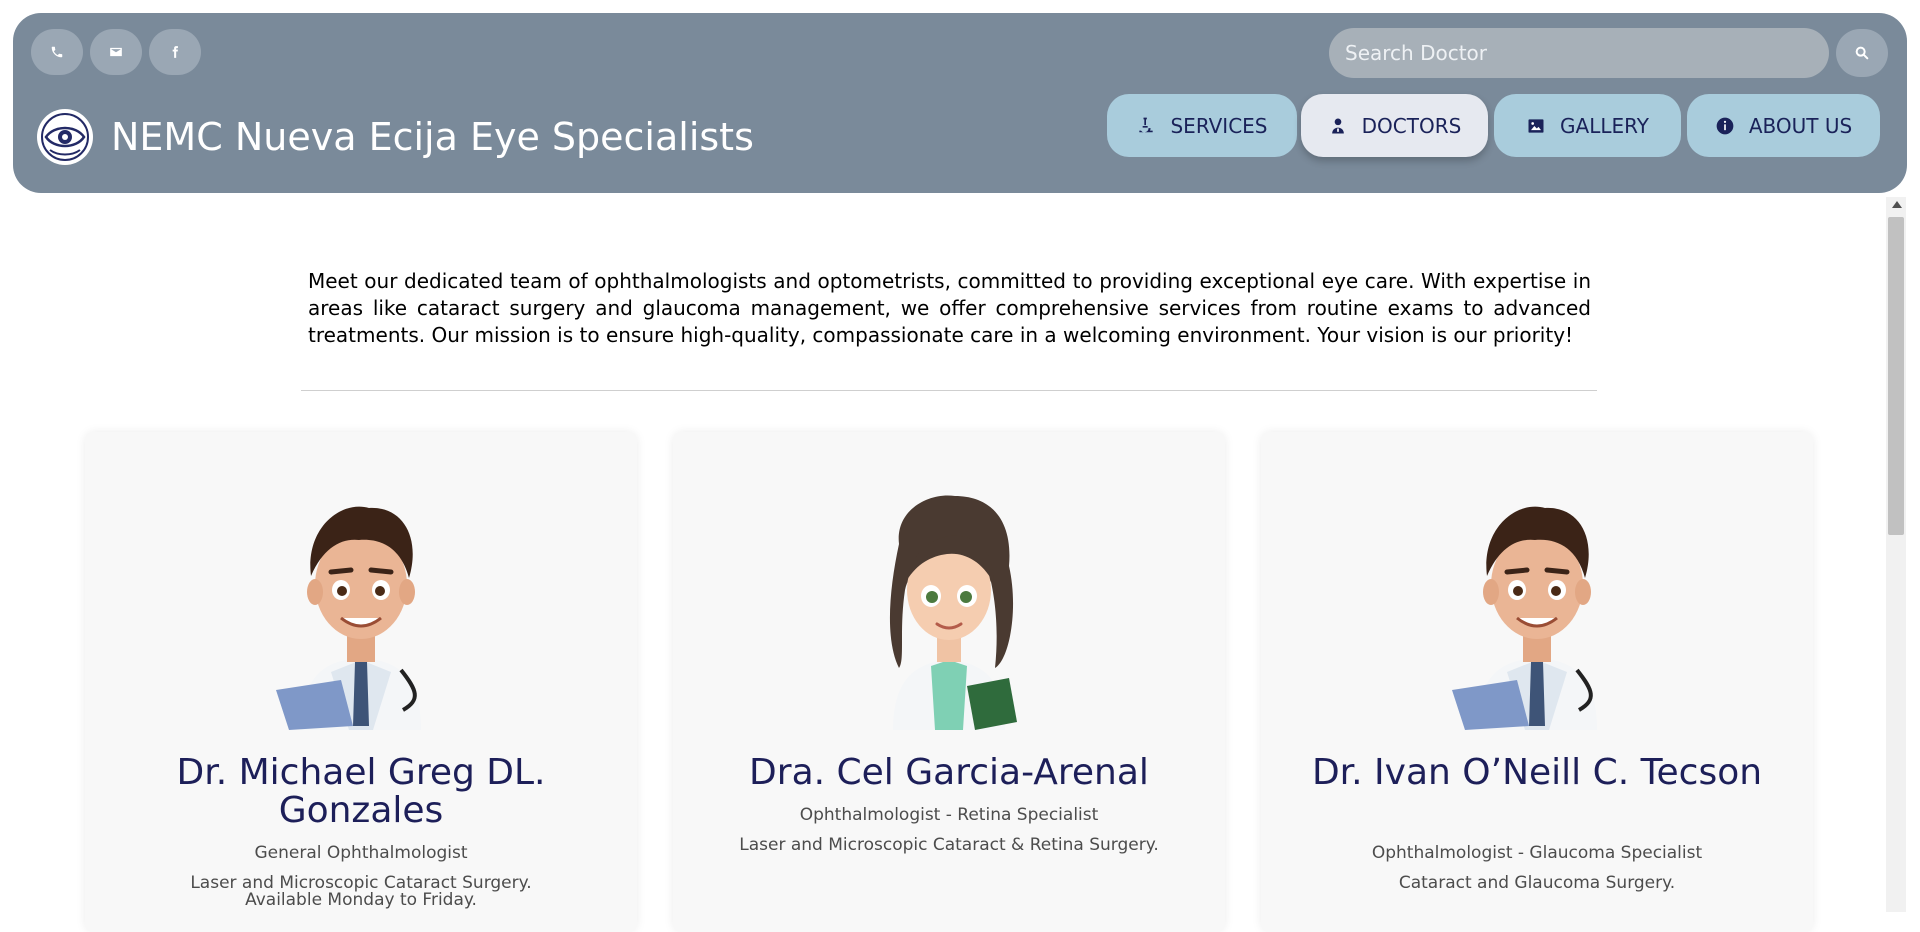  I want to click on envelope-icon, so click(116, 52).